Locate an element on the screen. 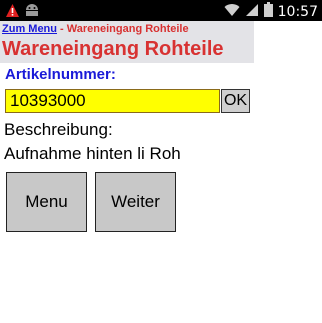 The height and width of the screenshot is (323, 322). system-icons: 10:57 is located at coordinates (271, 12).